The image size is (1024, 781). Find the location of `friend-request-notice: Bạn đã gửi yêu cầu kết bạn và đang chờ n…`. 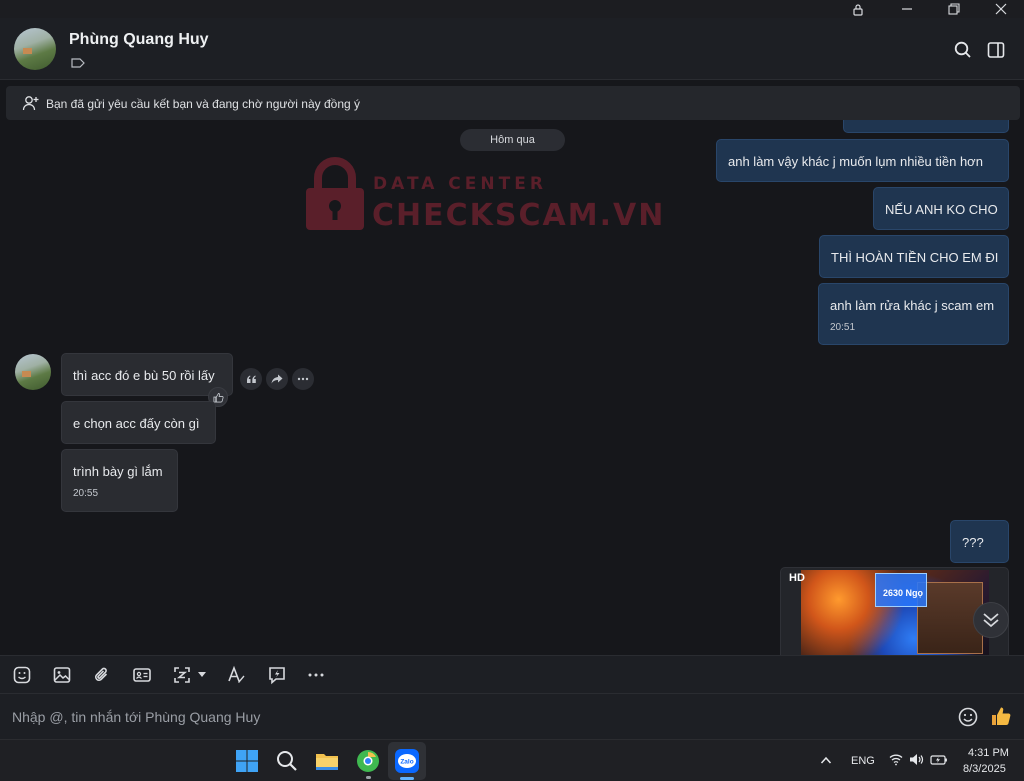

friend-request-notice: Bạn đã gửi yêu cầu kết bạn và đang chờ n… is located at coordinates (513, 103).